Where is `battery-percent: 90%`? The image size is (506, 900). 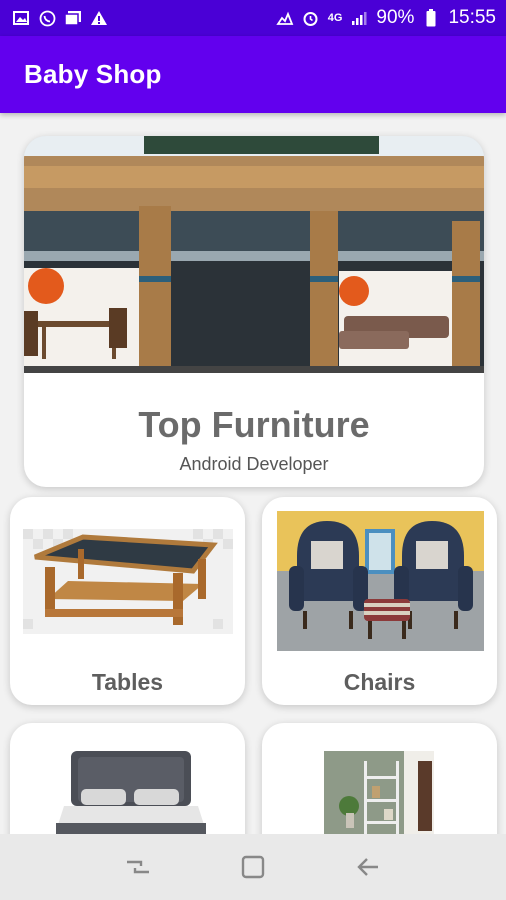
battery-percent: 90% is located at coordinates (395, 17).